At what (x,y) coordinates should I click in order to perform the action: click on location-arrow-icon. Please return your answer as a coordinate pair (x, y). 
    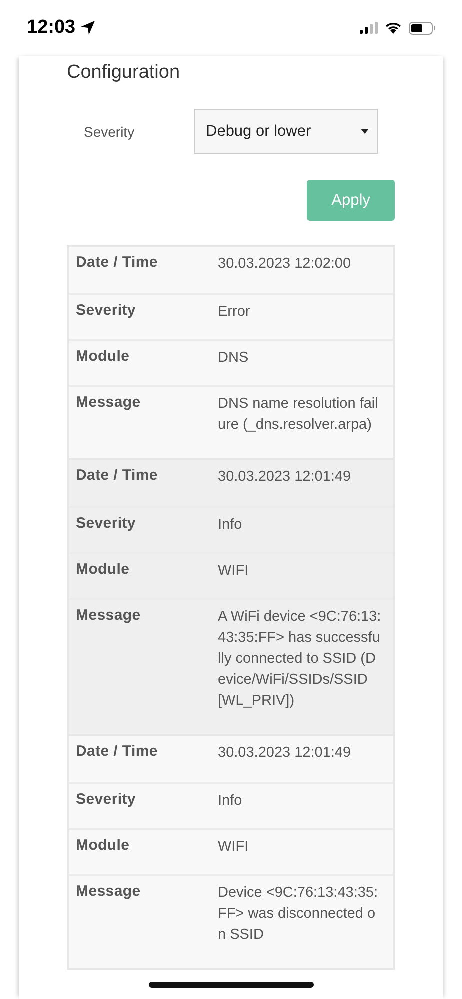
    Looking at the image, I should click on (88, 28).